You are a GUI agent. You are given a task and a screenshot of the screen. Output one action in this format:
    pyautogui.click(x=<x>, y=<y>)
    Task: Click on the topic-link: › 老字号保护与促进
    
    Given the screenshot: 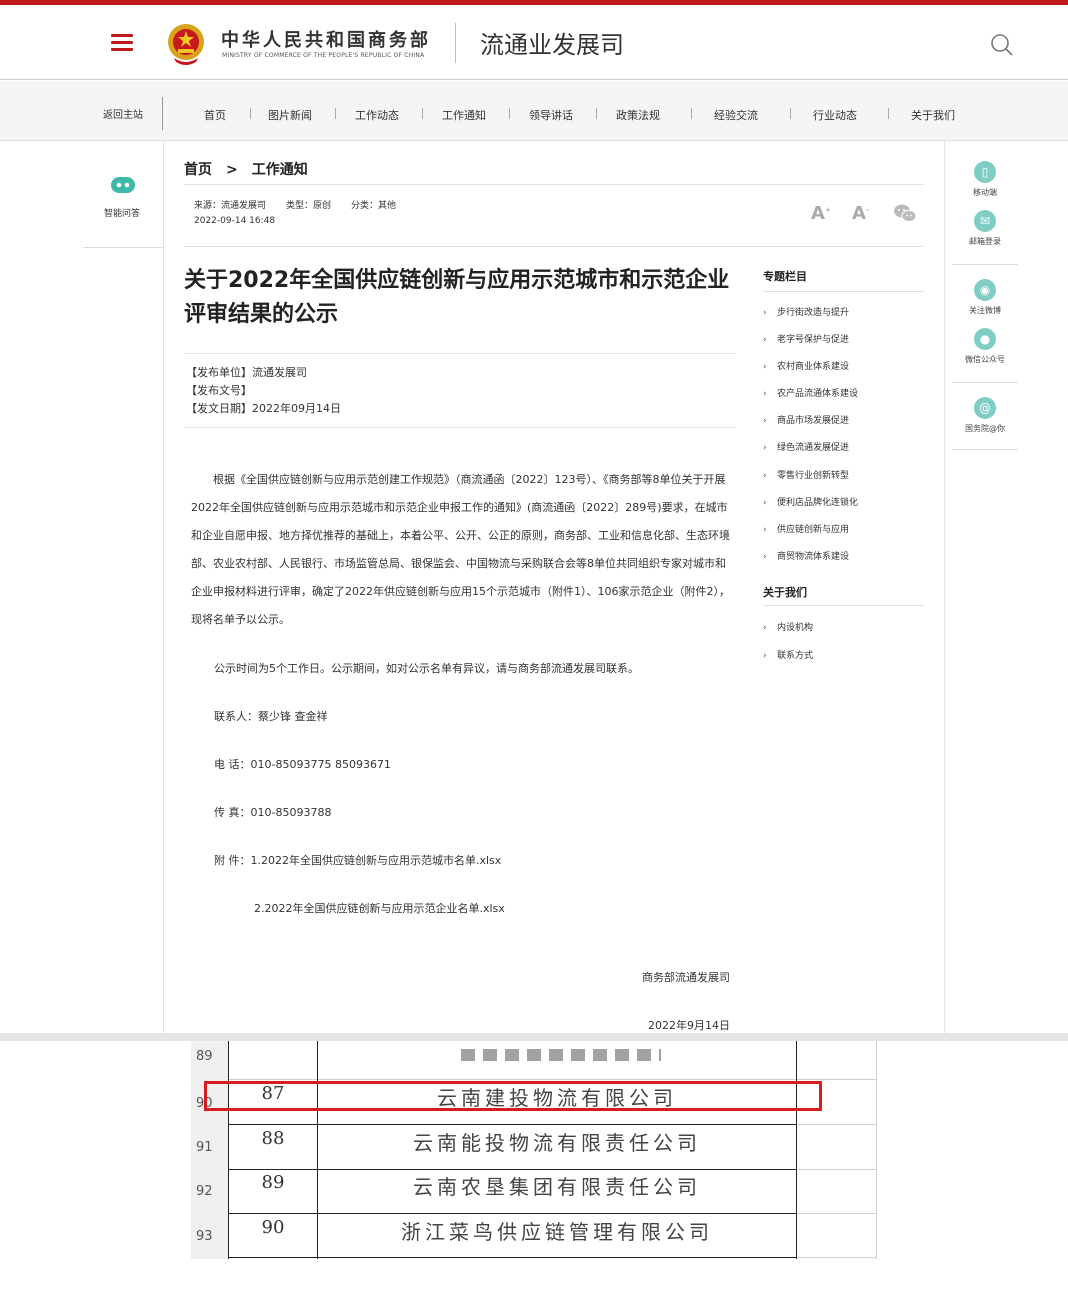 What is the action you would take?
    pyautogui.click(x=806, y=338)
    